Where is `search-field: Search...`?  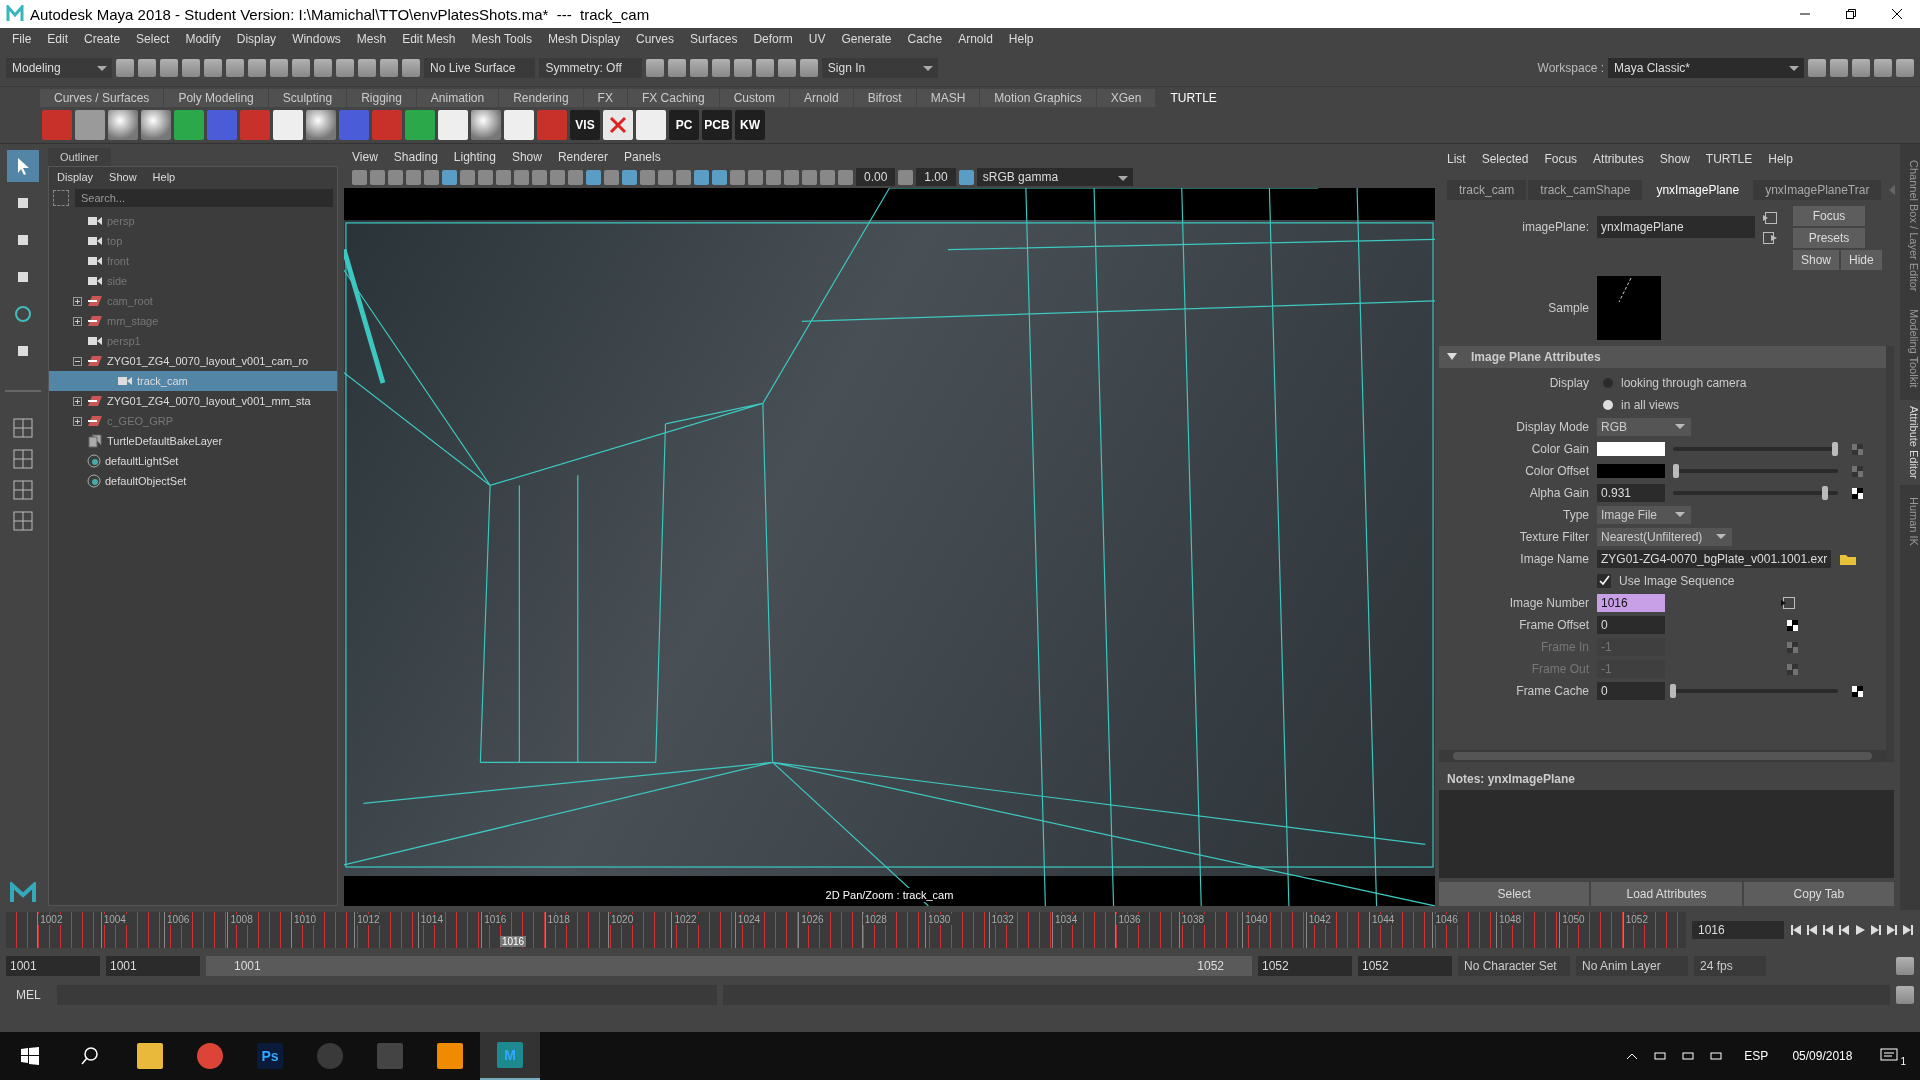 search-field: Search... is located at coordinates (204, 198).